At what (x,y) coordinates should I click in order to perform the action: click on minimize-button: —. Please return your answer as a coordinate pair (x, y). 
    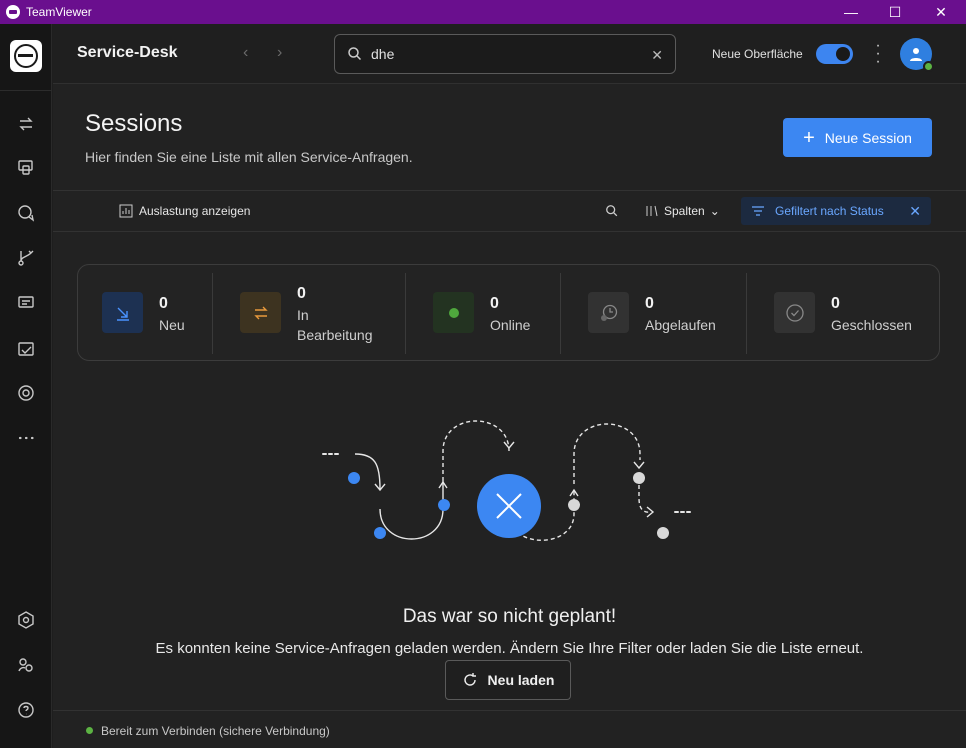
    Looking at the image, I should click on (851, 12).